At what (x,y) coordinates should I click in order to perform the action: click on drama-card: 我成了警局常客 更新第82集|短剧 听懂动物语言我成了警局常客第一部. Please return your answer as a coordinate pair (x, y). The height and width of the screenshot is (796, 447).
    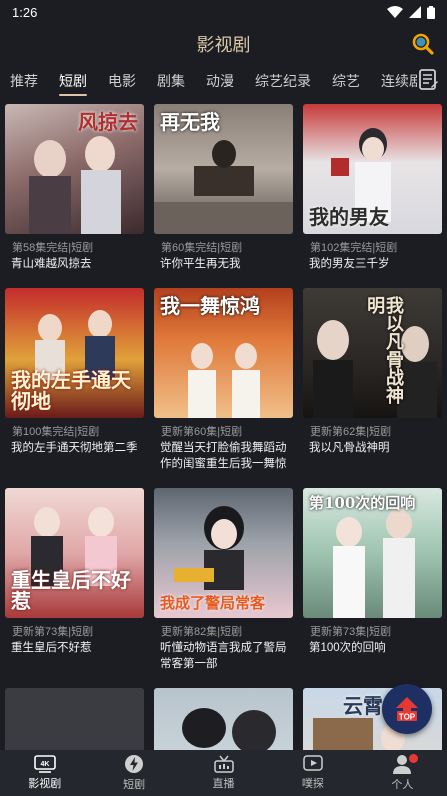
    Looking at the image, I should click on (223, 580).